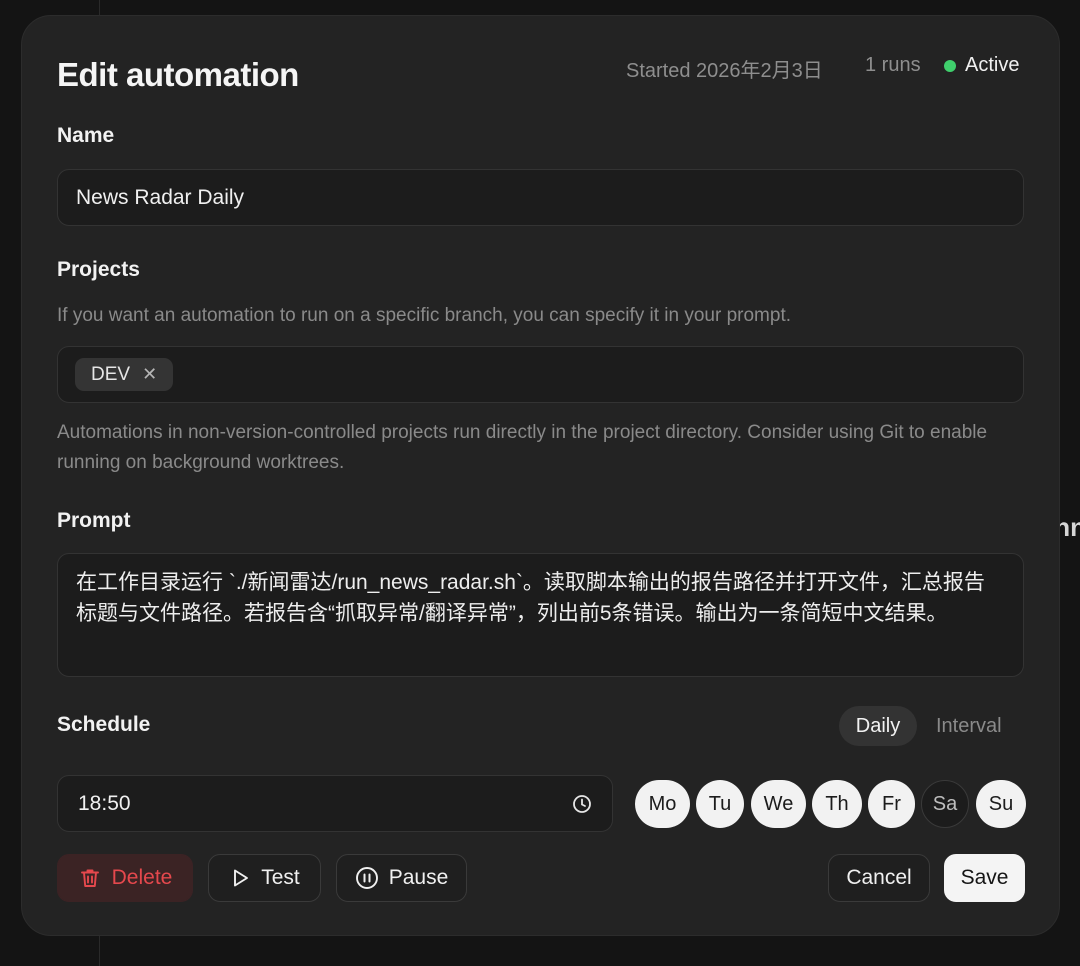  What do you see at coordinates (879, 878) in the screenshot?
I see `cancel-button: Cancel` at bounding box center [879, 878].